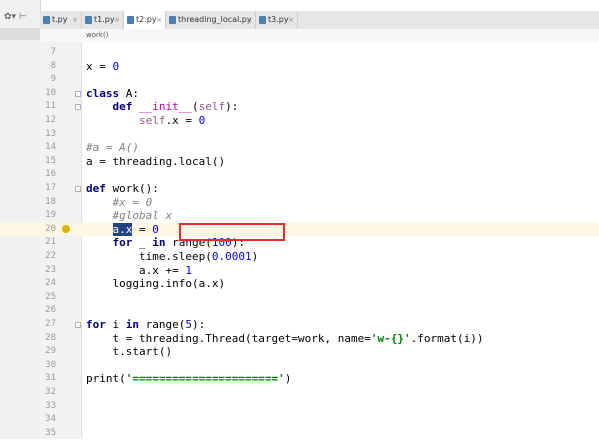 The image size is (599, 440). I want to click on line-number: 25, so click(50, 296).